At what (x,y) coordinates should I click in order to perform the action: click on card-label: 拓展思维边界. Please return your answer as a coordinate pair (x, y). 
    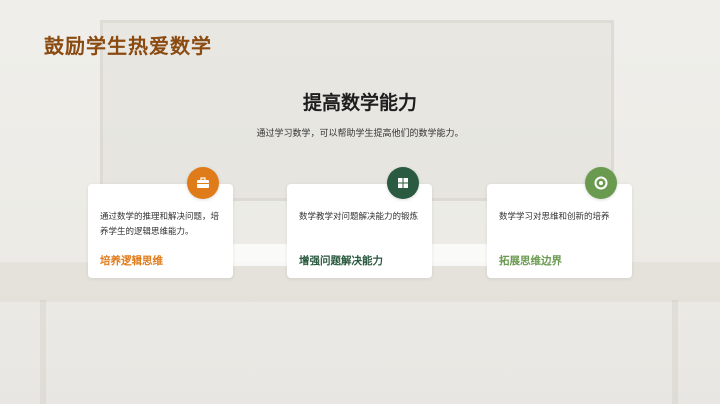
    Looking at the image, I should click on (530, 261).